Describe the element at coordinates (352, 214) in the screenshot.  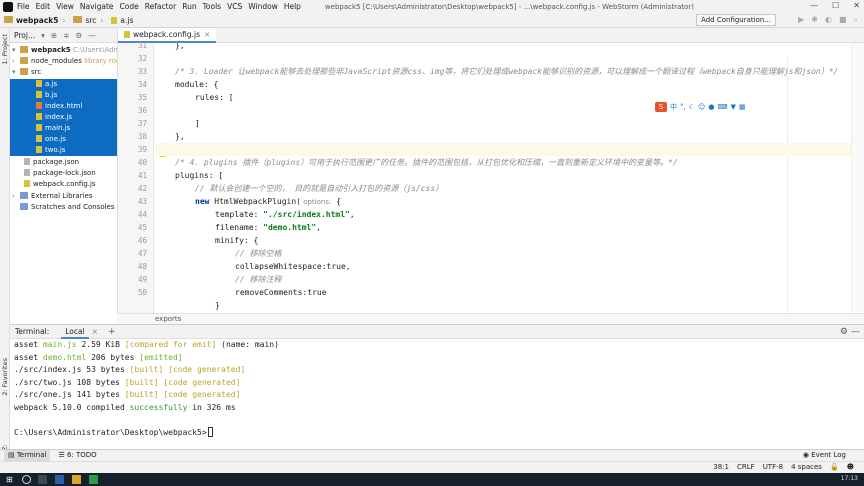
I see `code-token: ,` at that location.